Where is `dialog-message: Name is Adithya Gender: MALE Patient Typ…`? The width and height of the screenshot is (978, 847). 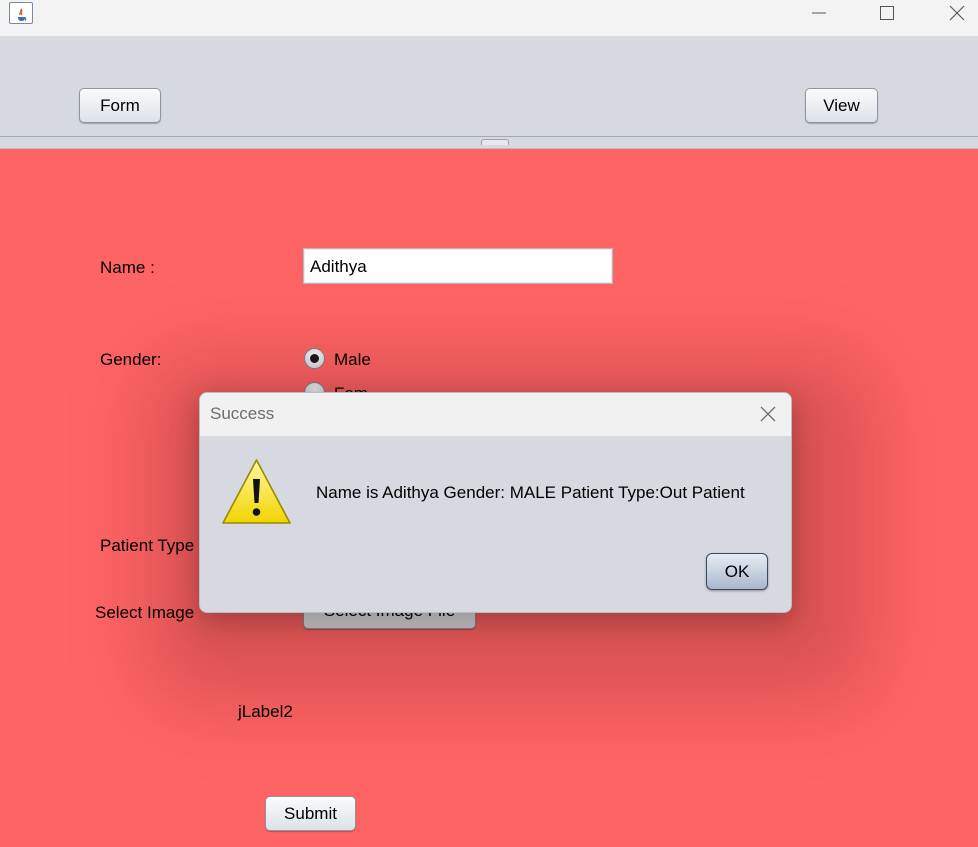
dialog-message: Name is Adithya Gender: MALE Patient Typ… is located at coordinates (530, 492).